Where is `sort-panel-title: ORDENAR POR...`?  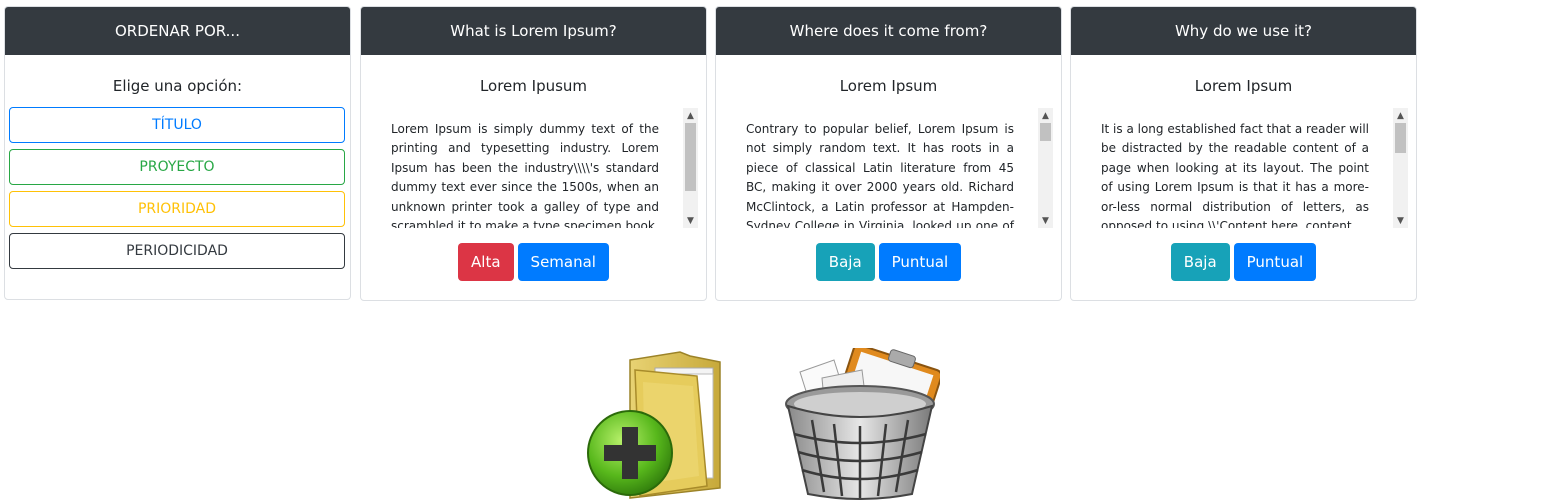
sort-panel-title: ORDENAR POR... is located at coordinates (177, 31).